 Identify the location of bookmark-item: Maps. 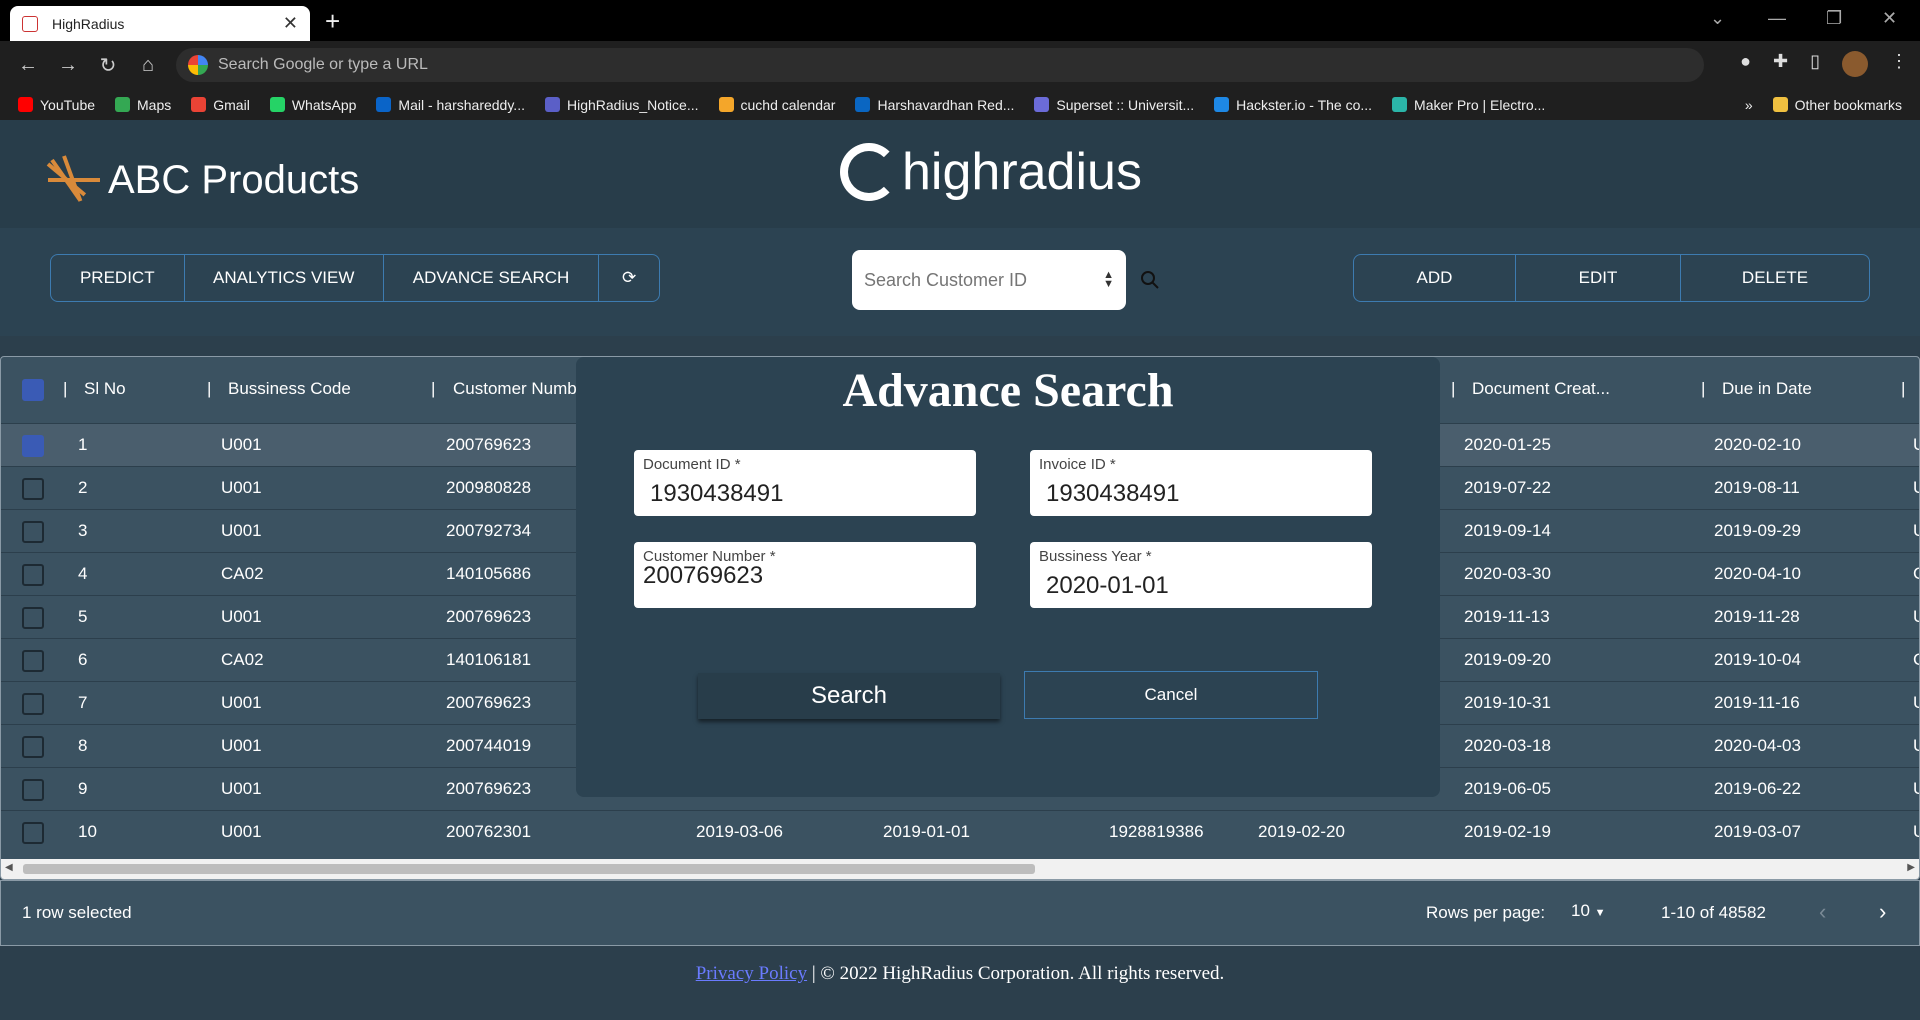
(143, 105).